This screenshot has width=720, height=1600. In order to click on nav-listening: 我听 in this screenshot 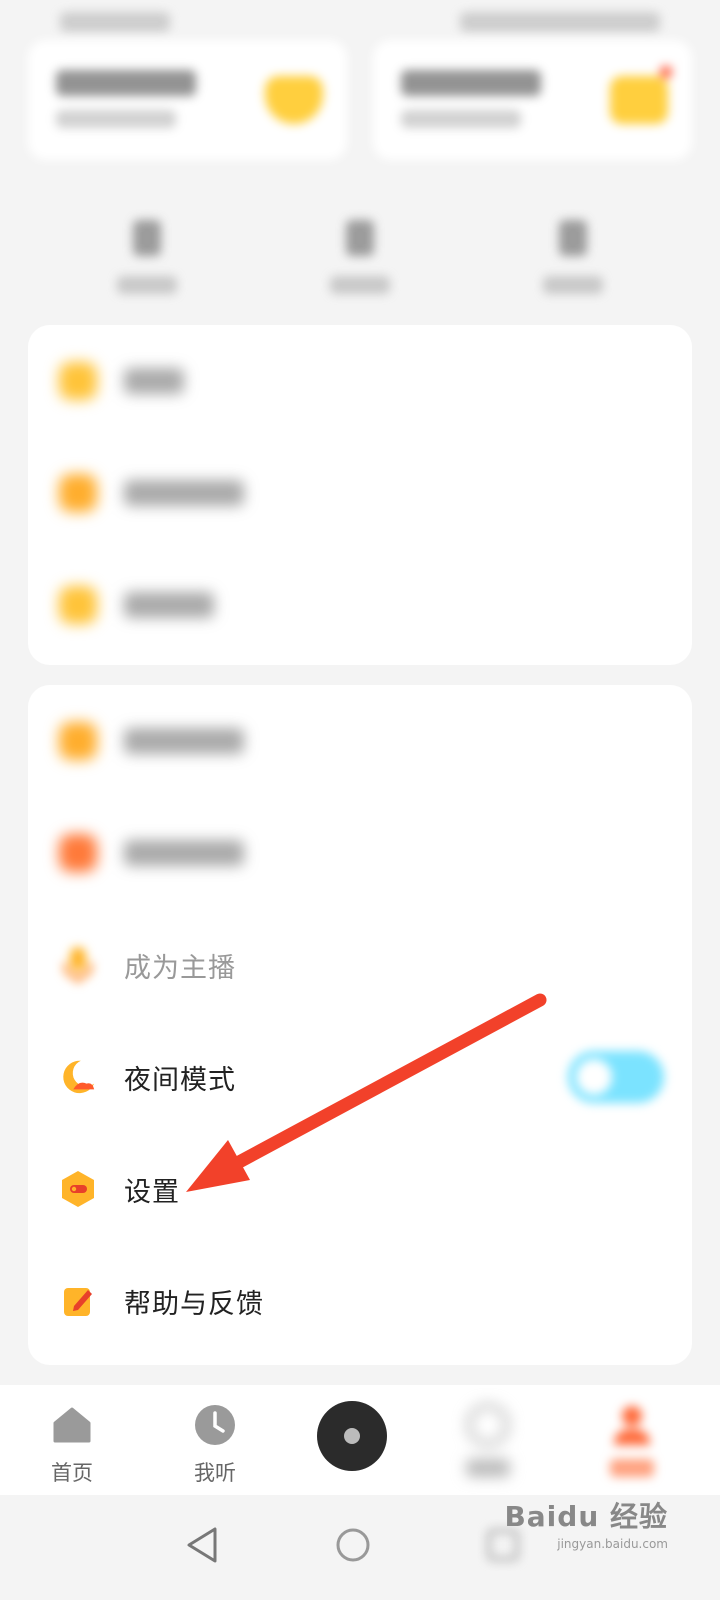, I will do `click(215, 1441)`.